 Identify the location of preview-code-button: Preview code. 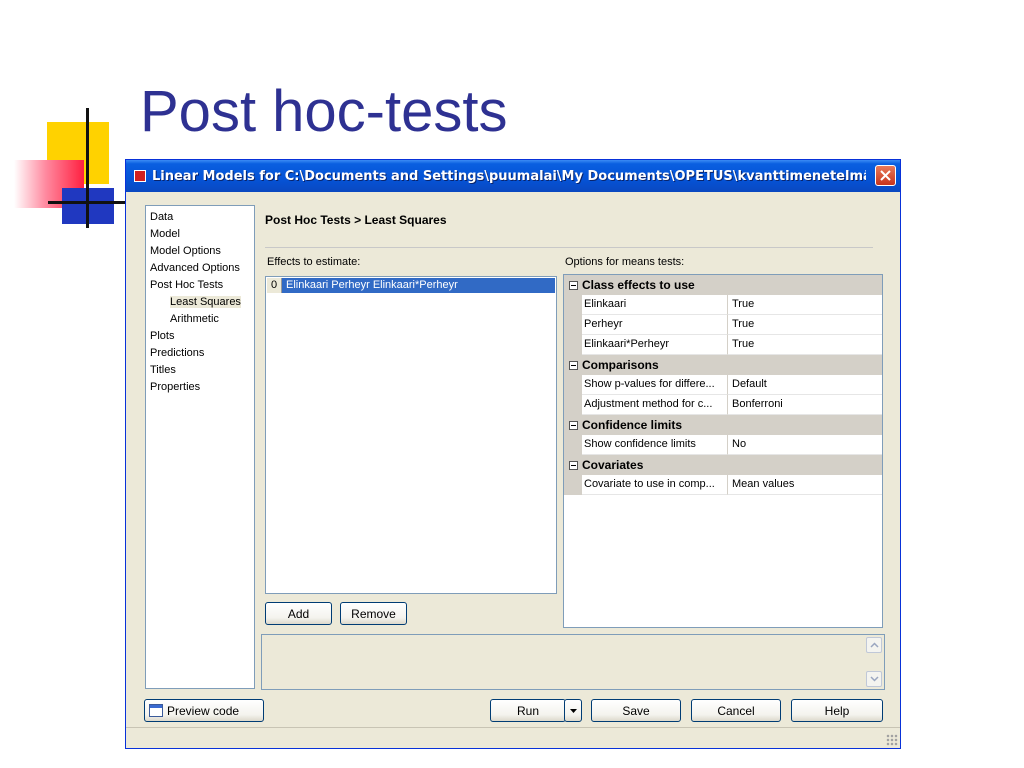
(204, 710).